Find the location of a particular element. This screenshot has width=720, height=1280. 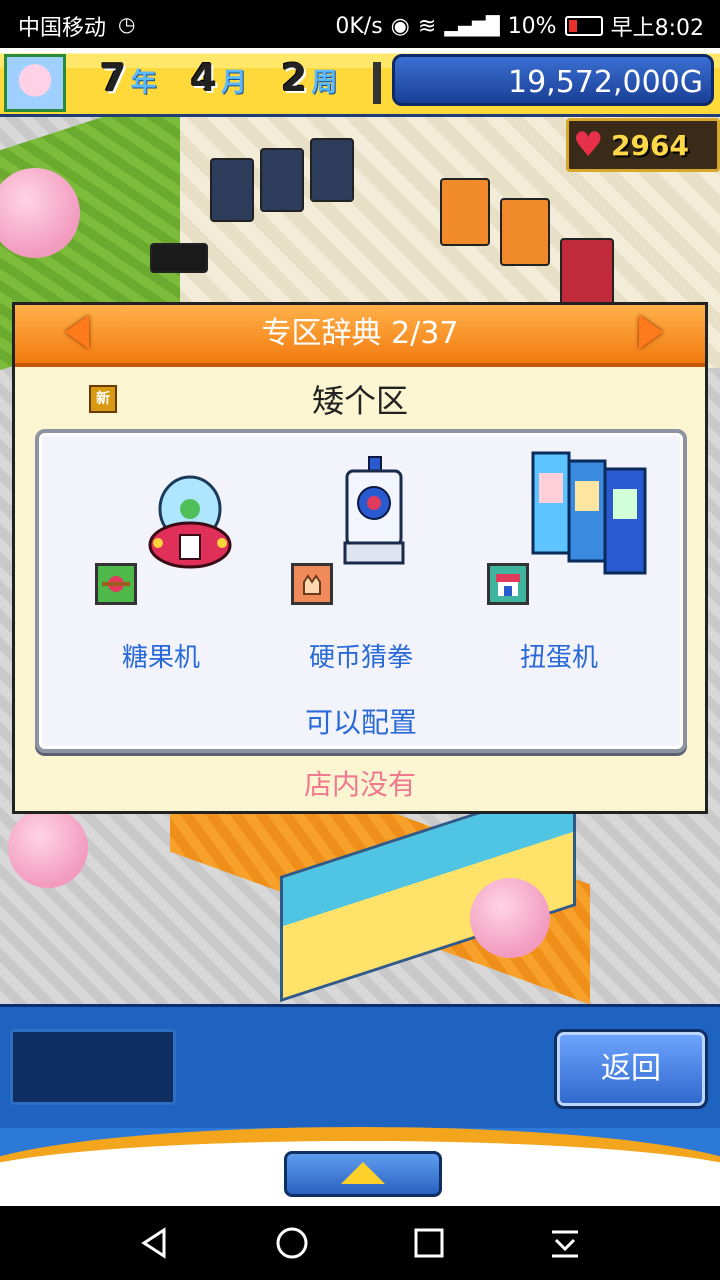

nav-notification-icon is located at coordinates (565, 1243).